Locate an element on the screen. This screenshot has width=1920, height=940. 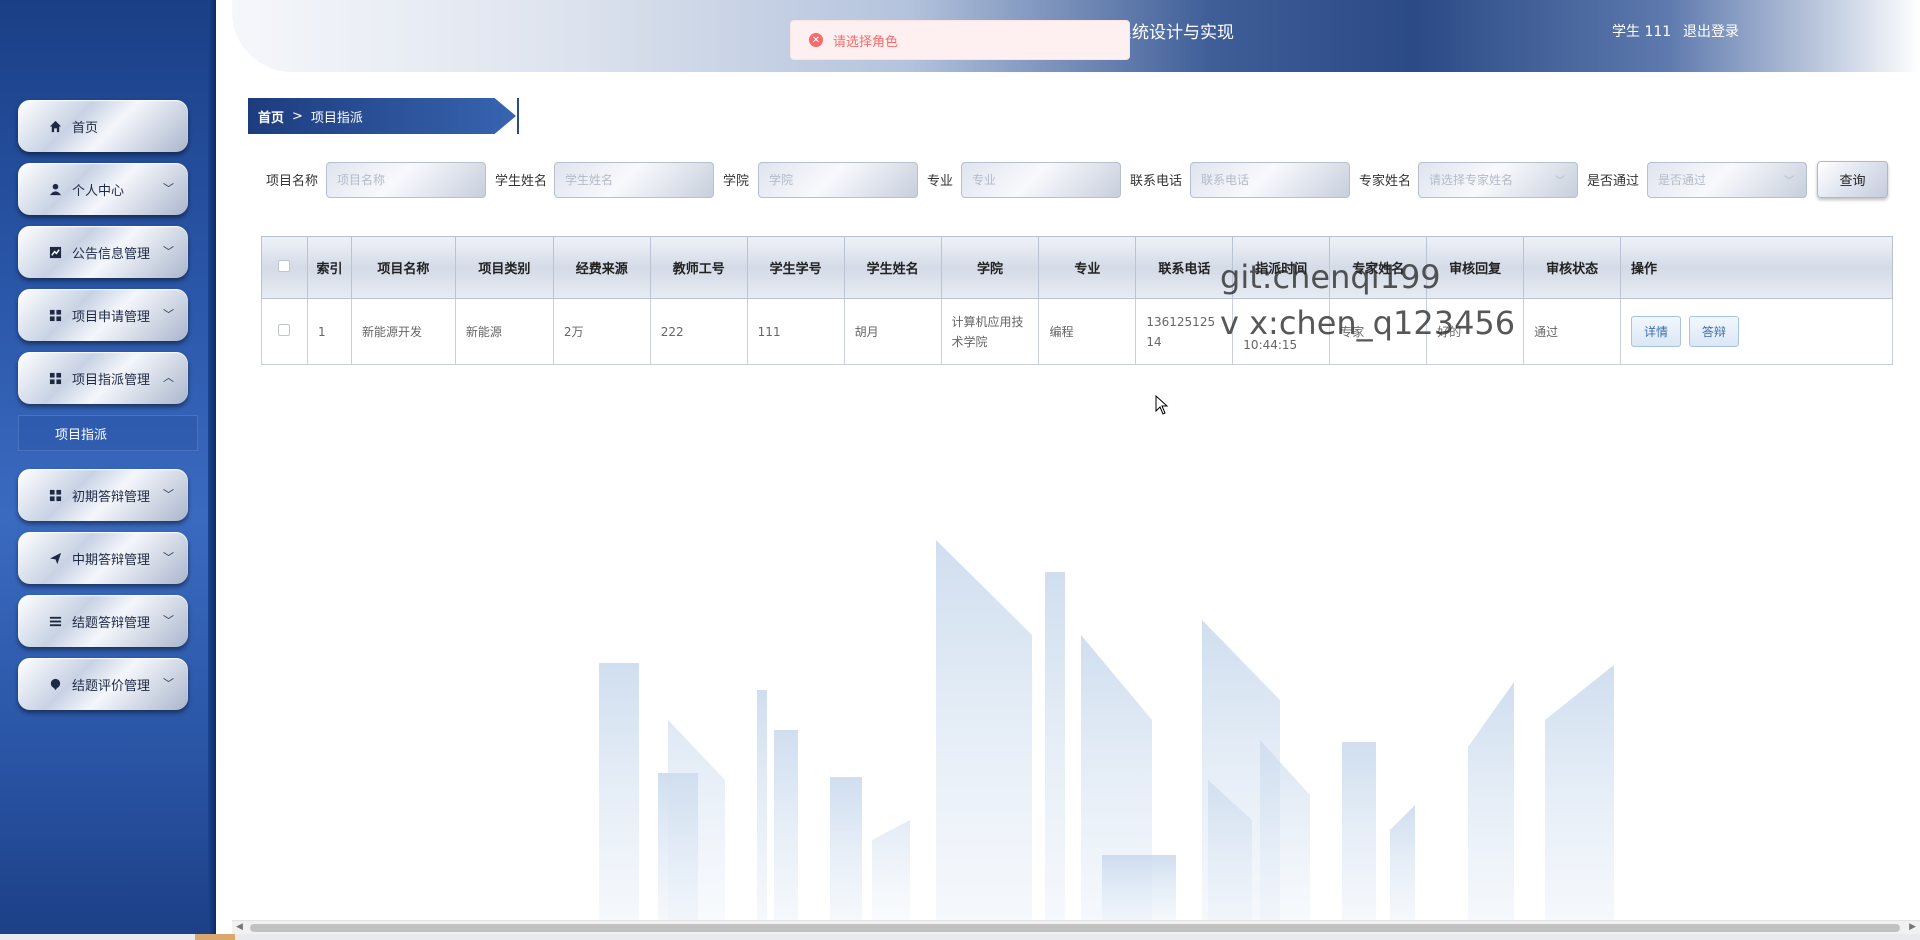
home-icon is located at coordinates (55, 126).